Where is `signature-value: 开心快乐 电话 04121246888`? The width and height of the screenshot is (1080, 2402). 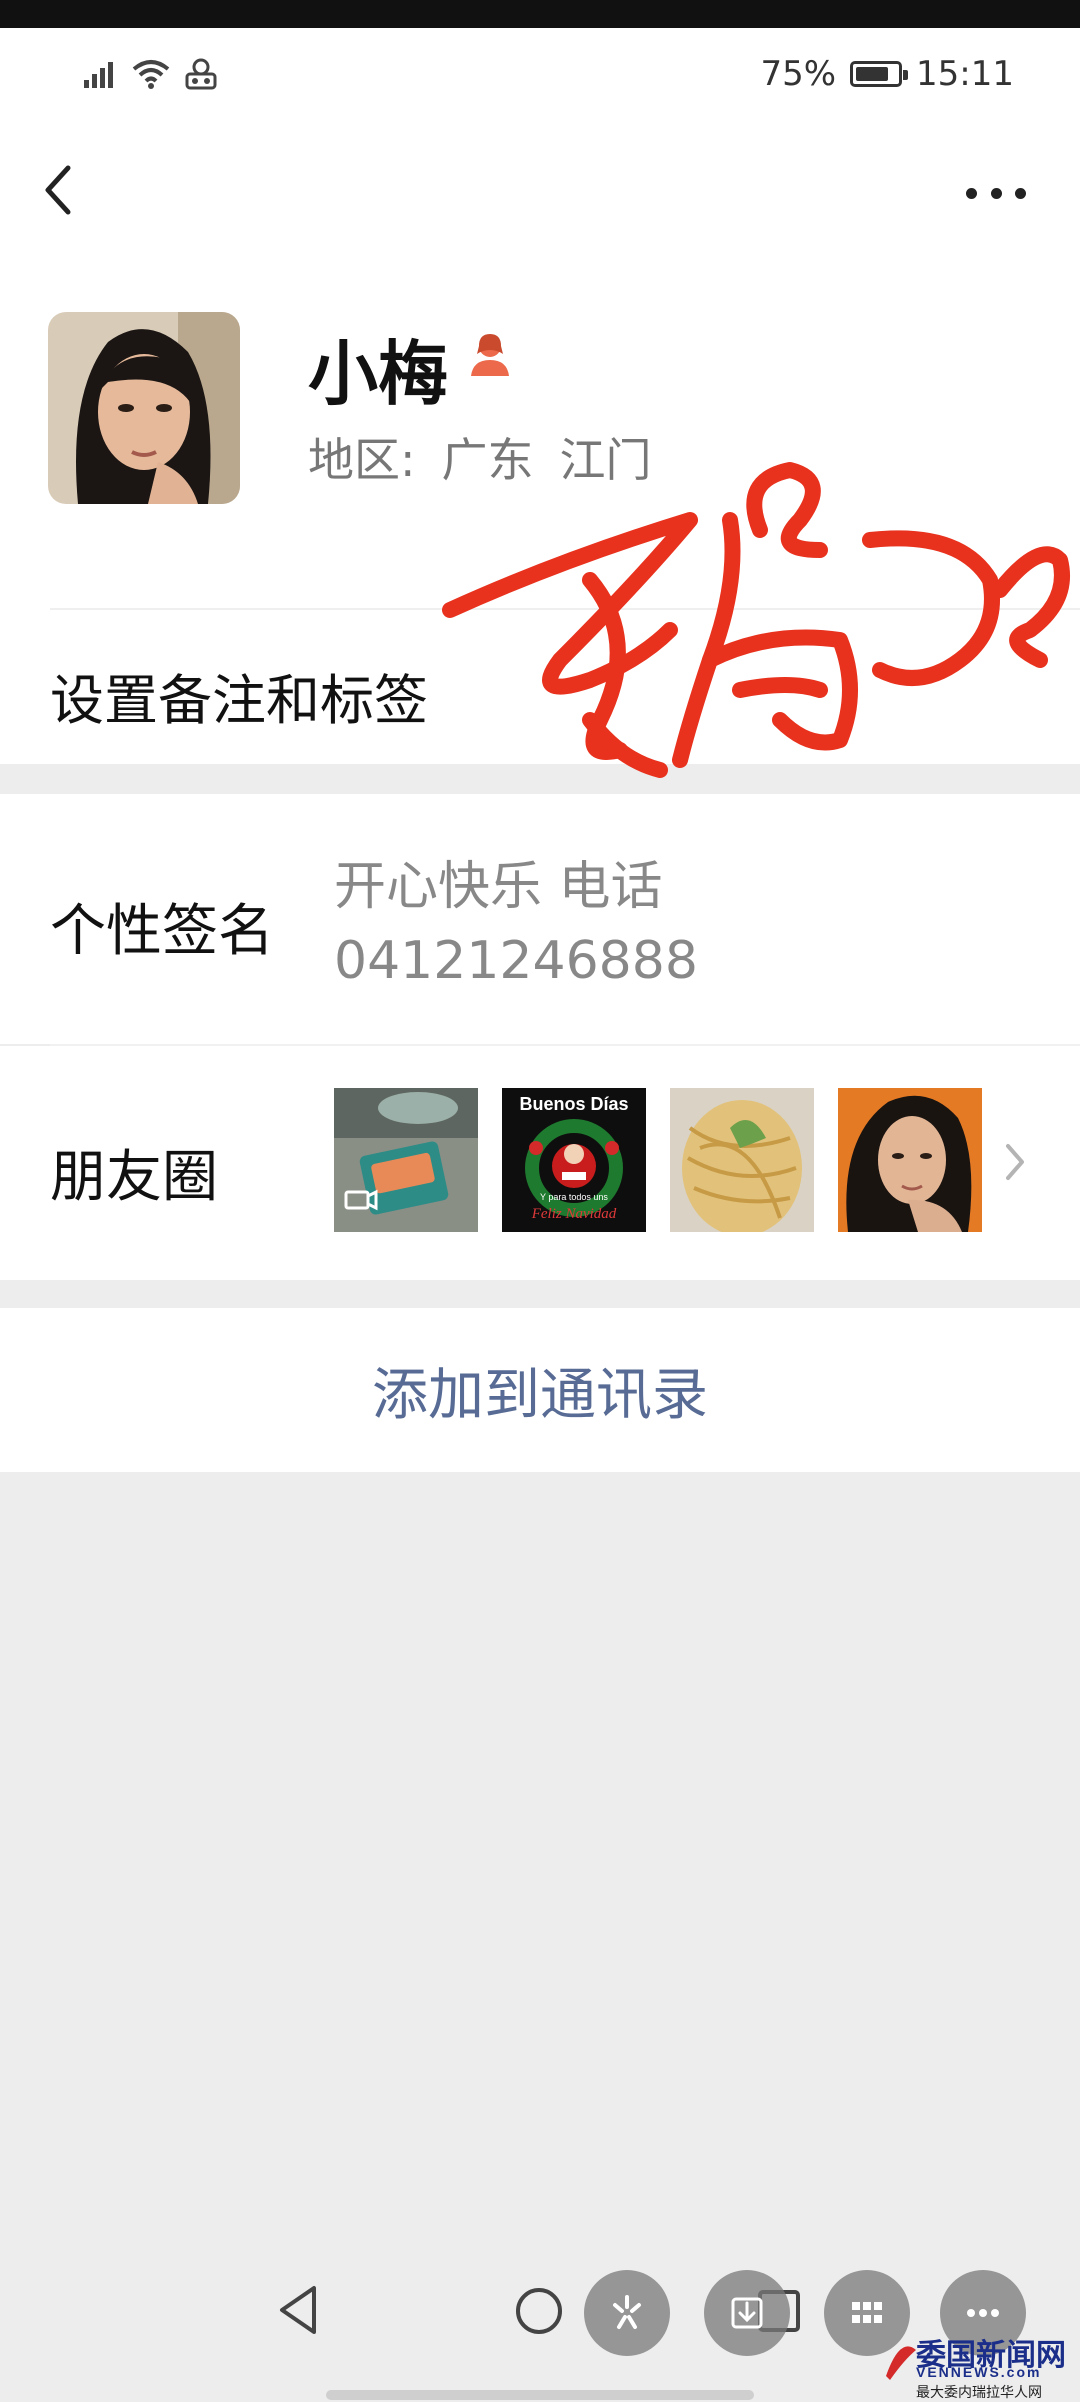 signature-value: 开心快乐 电话 04121246888 is located at coordinates (516, 924).